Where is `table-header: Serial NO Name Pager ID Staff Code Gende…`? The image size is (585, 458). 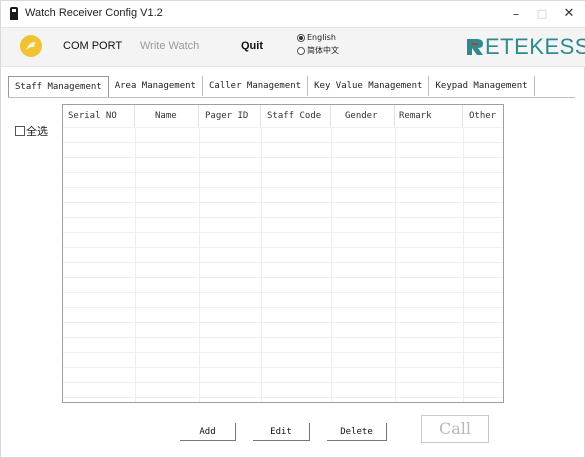 table-header: Serial NO Name Pager ID Staff Code Gende… is located at coordinates (283, 116).